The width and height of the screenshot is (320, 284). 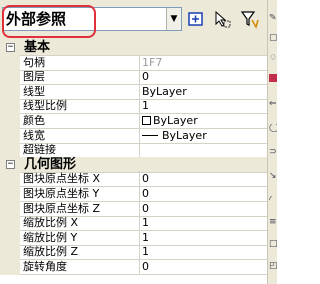 I want to click on select-objects-icon, so click(x=223, y=19).